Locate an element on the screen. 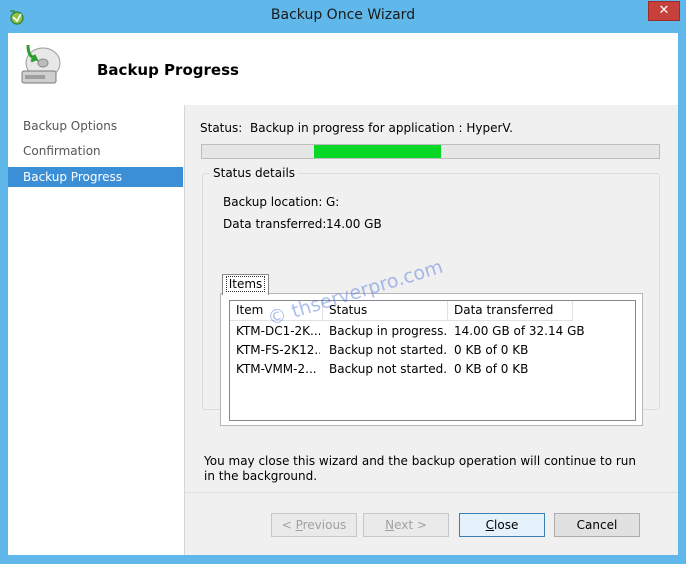 Image resolution: width=686 pixels, height=564 pixels. next-button: Next > is located at coordinates (406, 525).